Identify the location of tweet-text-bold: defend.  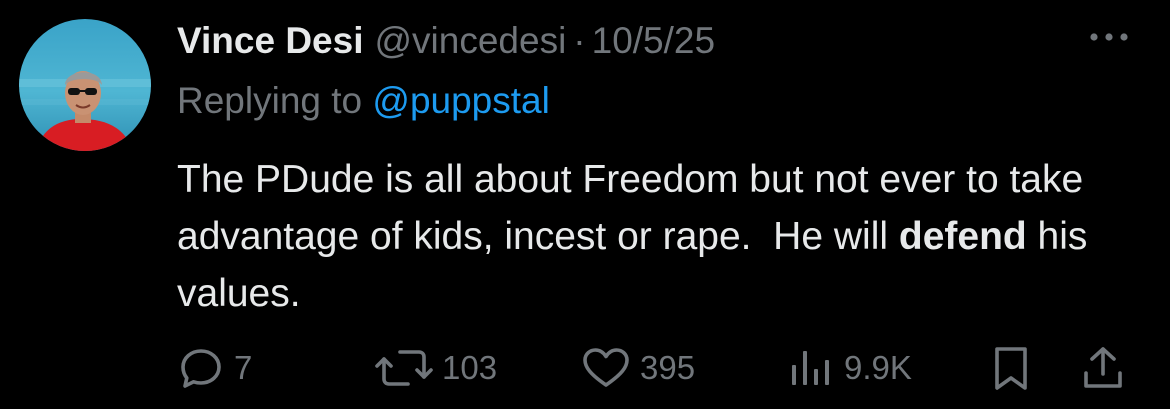
(962, 236).